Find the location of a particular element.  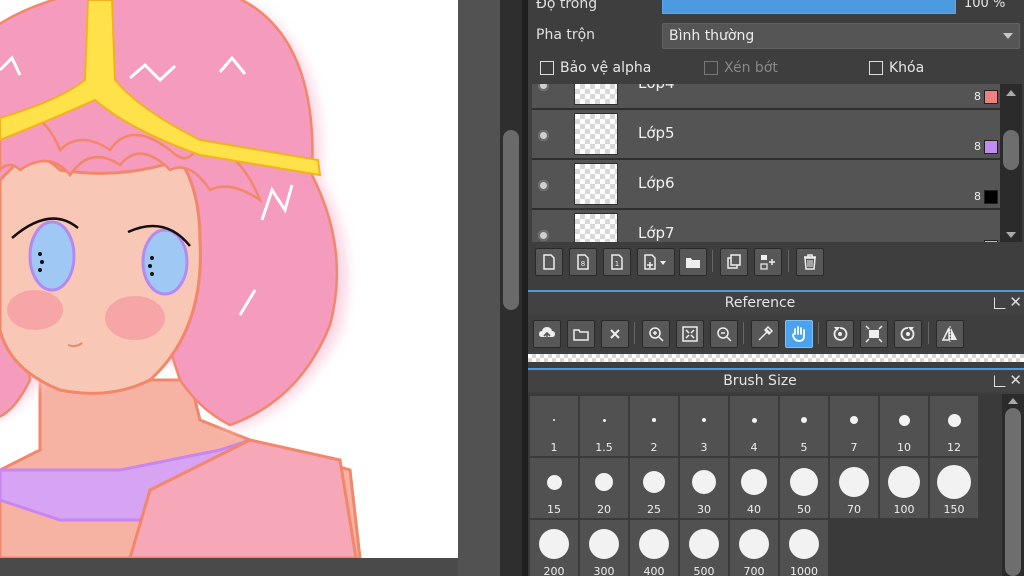

brush-size-cell: 500 is located at coordinates (704, 548).